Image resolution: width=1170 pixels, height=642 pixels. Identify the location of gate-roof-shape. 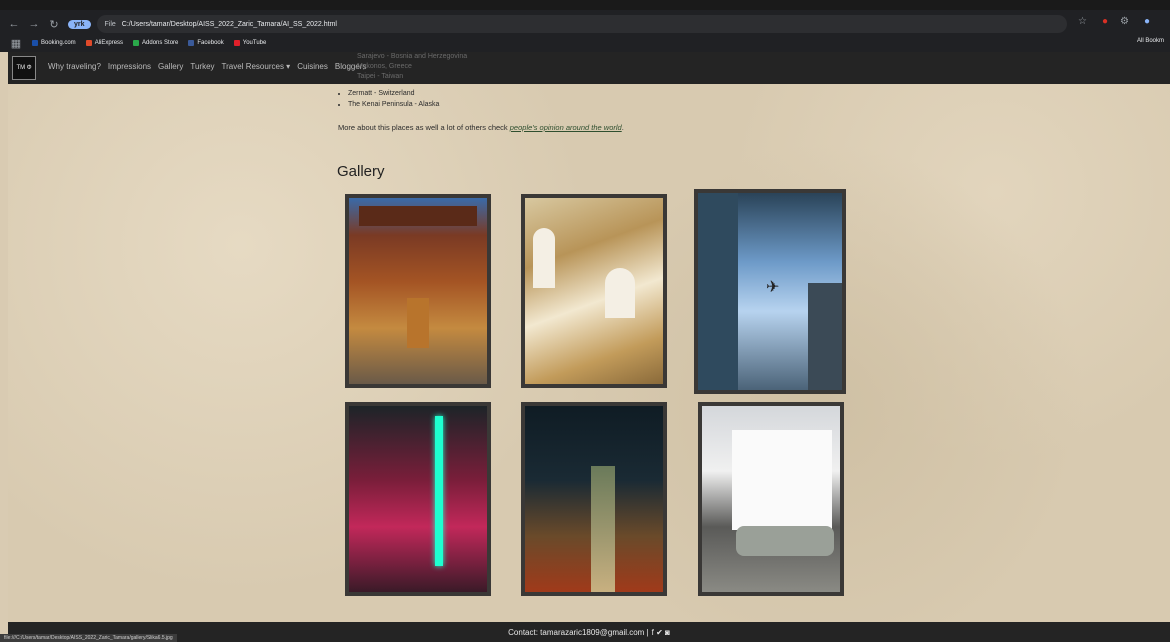
(418, 216).